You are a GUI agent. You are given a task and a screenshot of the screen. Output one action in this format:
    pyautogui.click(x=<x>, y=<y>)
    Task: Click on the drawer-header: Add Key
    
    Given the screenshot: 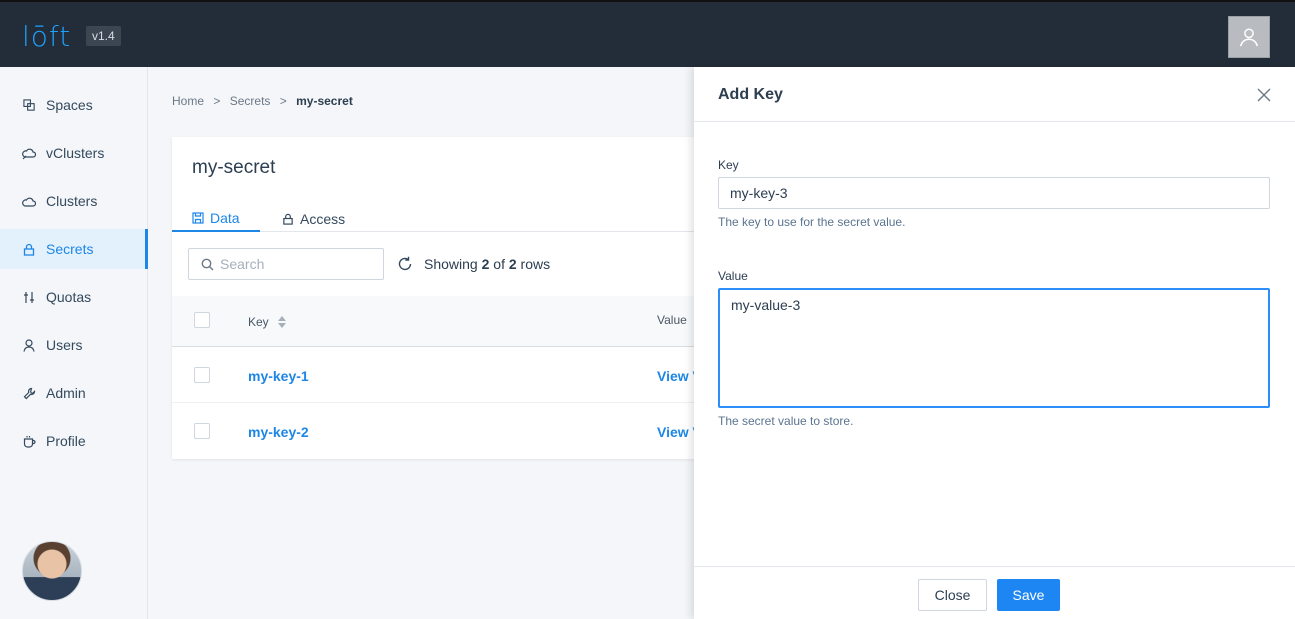 What is the action you would take?
    pyautogui.click(x=994, y=94)
    